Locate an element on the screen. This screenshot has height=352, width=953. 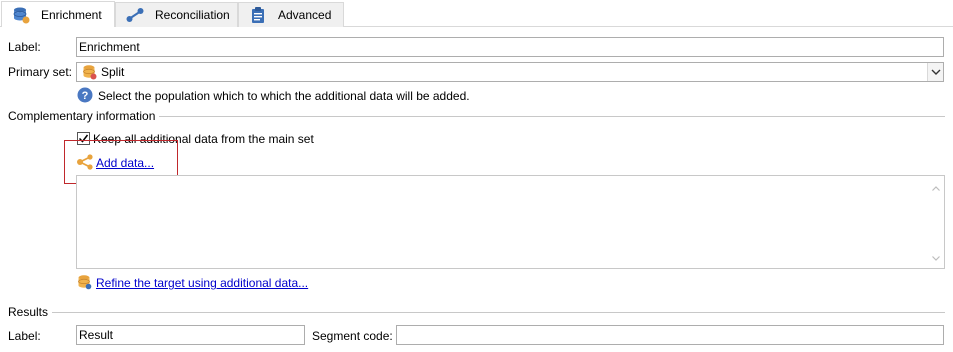
complementary-title: Complementary information is located at coordinates (84, 116).